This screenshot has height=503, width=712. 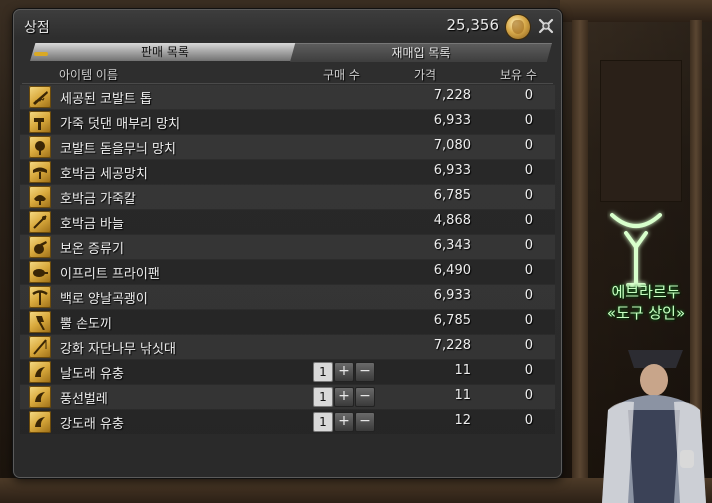 I want to click on column-headers: 아이템 이름 구매 수 가격 보유 수, so click(x=287, y=74).